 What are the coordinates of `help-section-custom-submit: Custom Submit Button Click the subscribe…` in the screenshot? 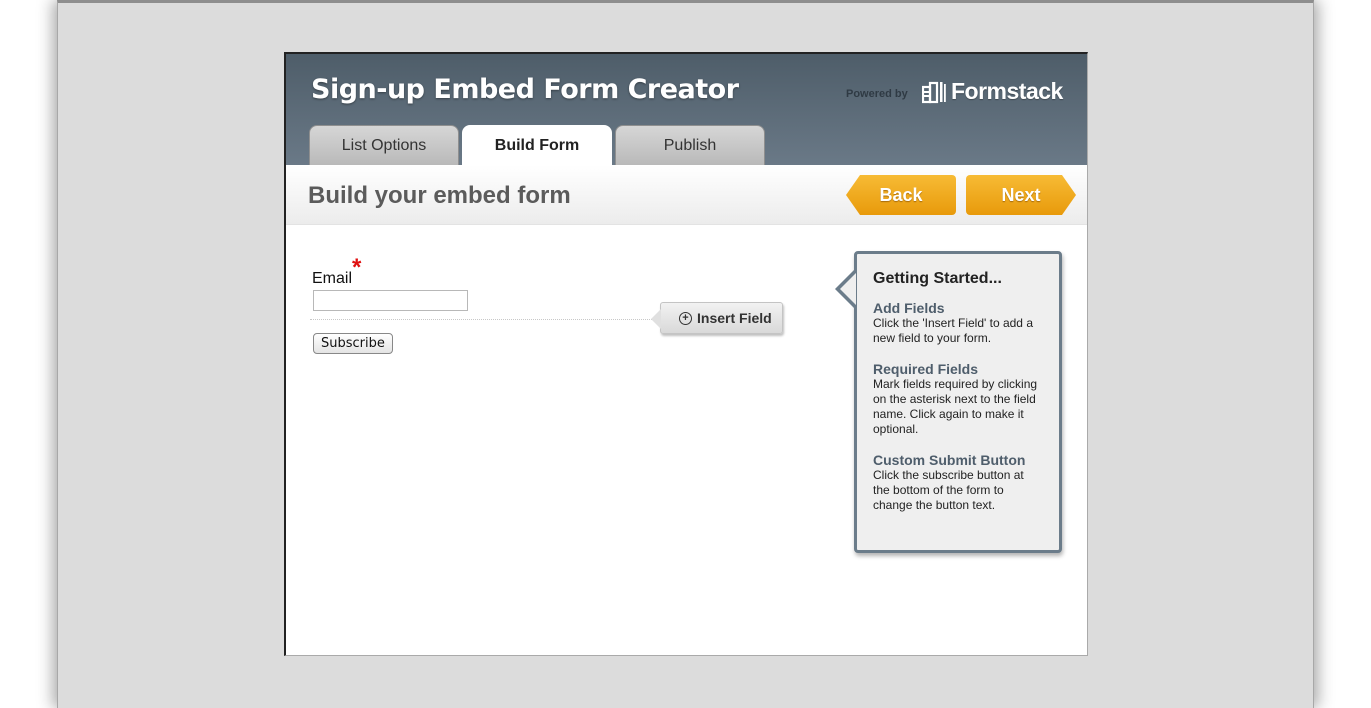 It's located at (958, 482).